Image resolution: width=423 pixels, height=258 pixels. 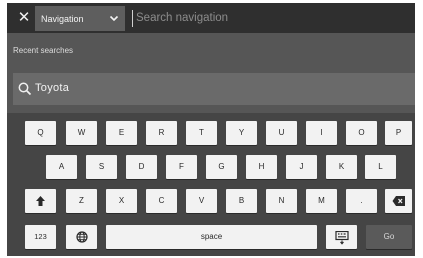 What do you see at coordinates (201, 133) in the screenshot?
I see `key-t: T` at bounding box center [201, 133].